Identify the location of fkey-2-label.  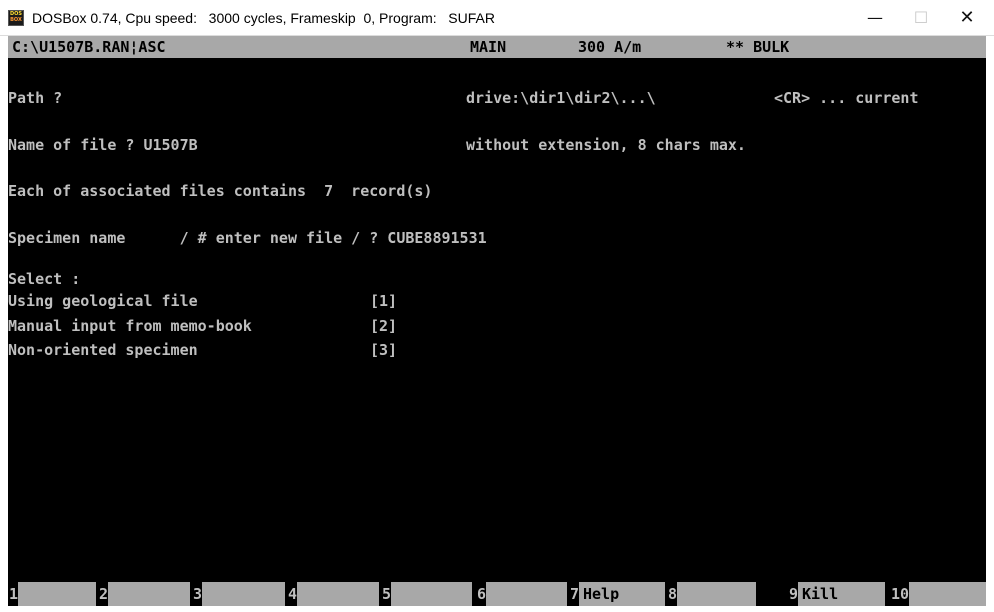
(149, 594).